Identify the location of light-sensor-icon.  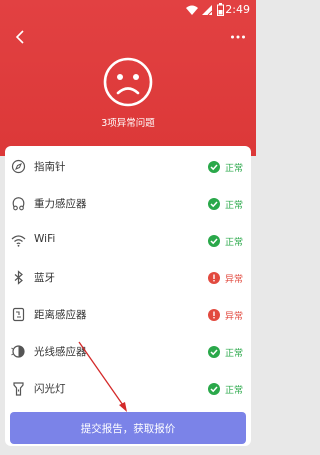
(18, 351).